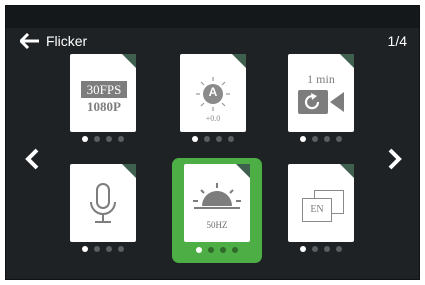 Image resolution: width=425 pixels, height=285 pixels. What do you see at coordinates (217, 225) in the screenshot?
I see `flicker-value: 50HZ` at bounding box center [217, 225].